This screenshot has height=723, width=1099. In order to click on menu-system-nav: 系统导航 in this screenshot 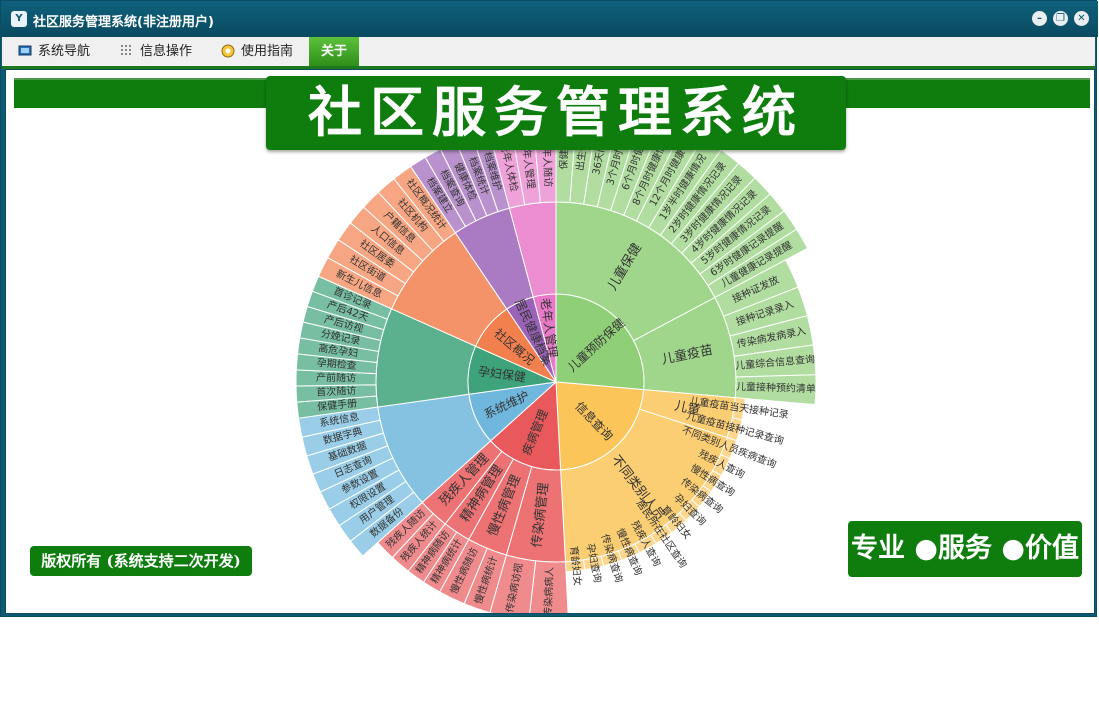, I will do `click(52, 51)`.